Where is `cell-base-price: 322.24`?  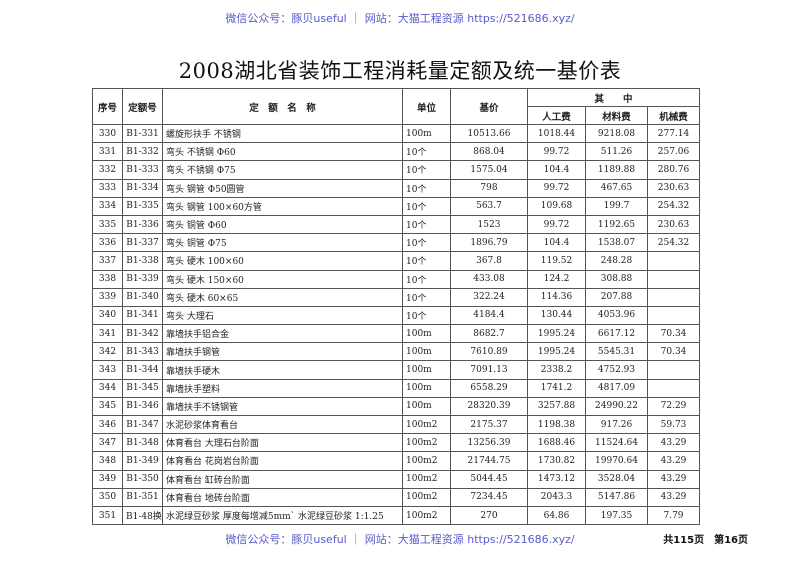 cell-base-price: 322.24 is located at coordinates (489, 297).